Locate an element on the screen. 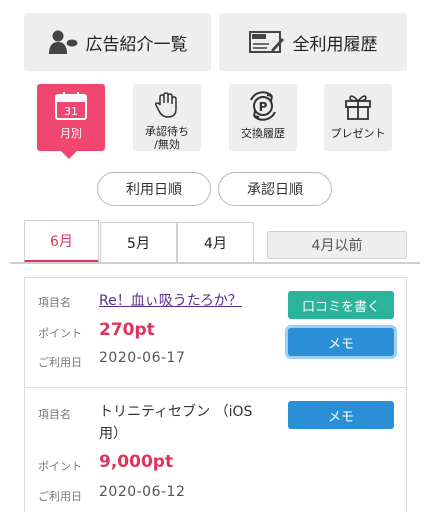  all-history-button: 全利用履歴 is located at coordinates (313, 42).